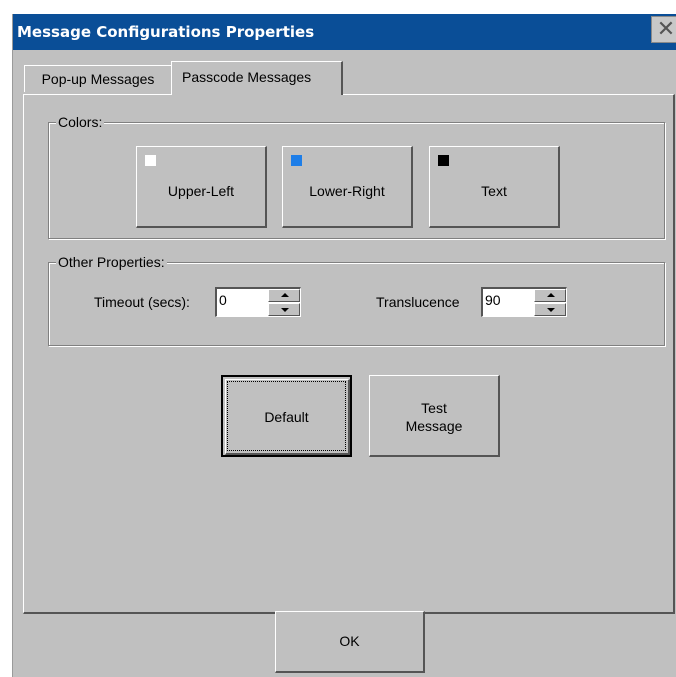  What do you see at coordinates (493, 300) in the screenshot?
I see `translucence-input: 90` at bounding box center [493, 300].